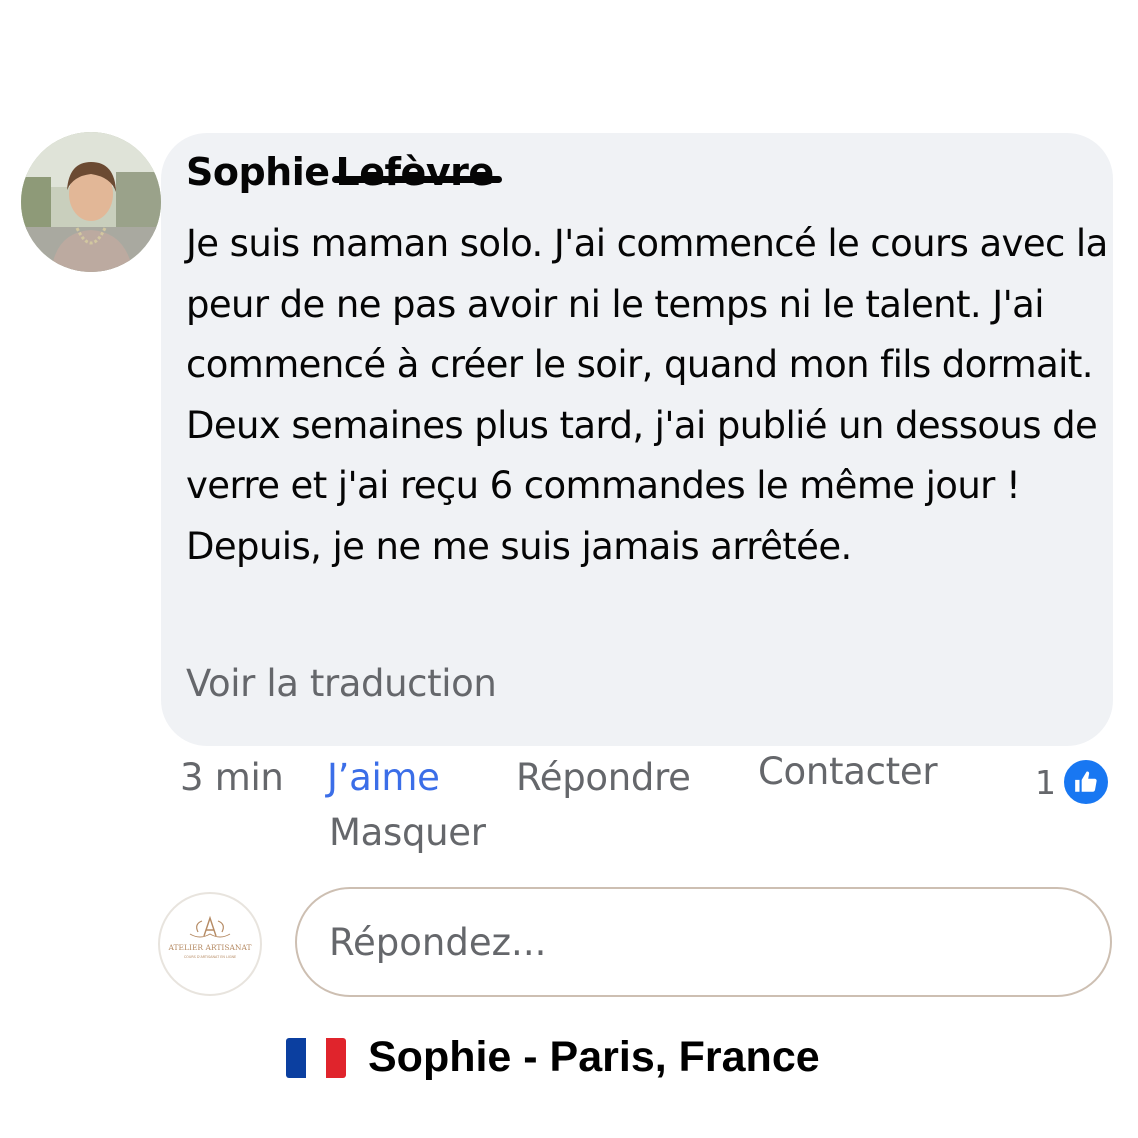  Describe the element at coordinates (341, 683) in the screenshot. I see `see-translation-link: Voir la traduction` at that location.